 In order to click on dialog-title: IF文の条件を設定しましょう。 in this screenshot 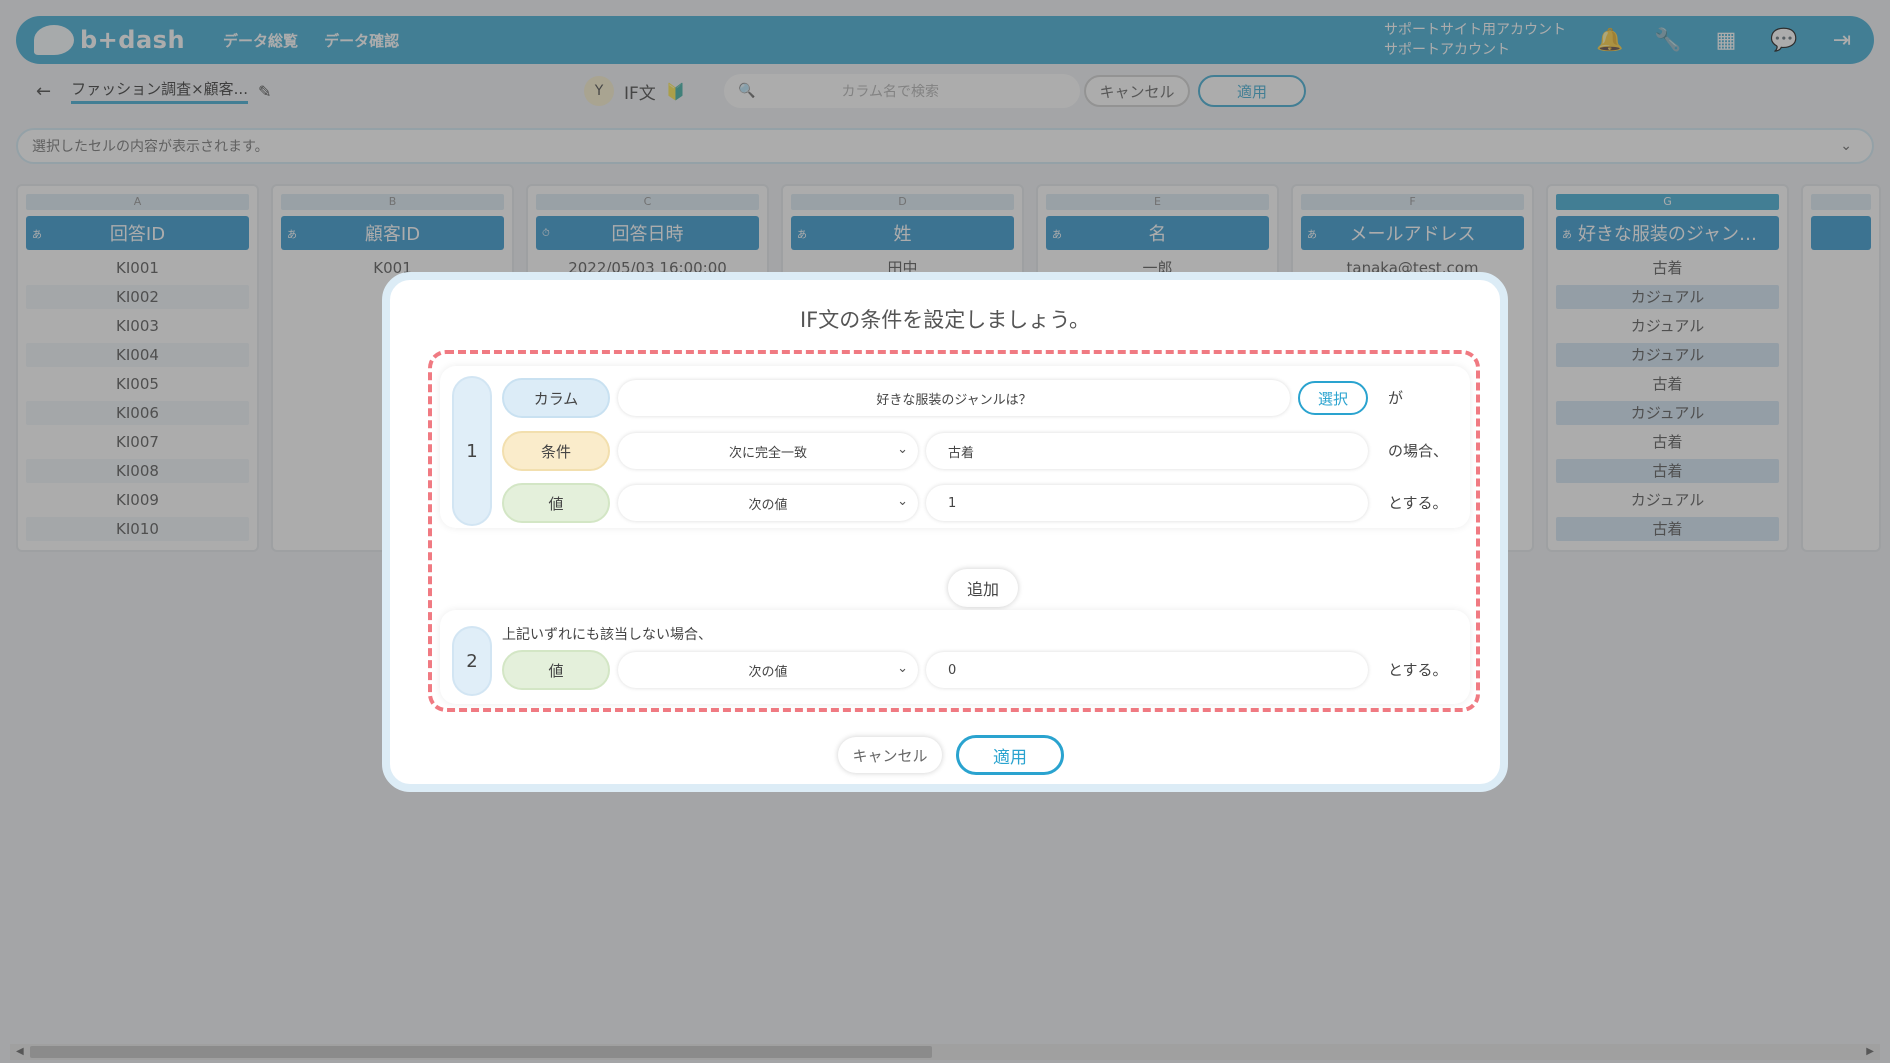, I will do `click(944, 320)`.